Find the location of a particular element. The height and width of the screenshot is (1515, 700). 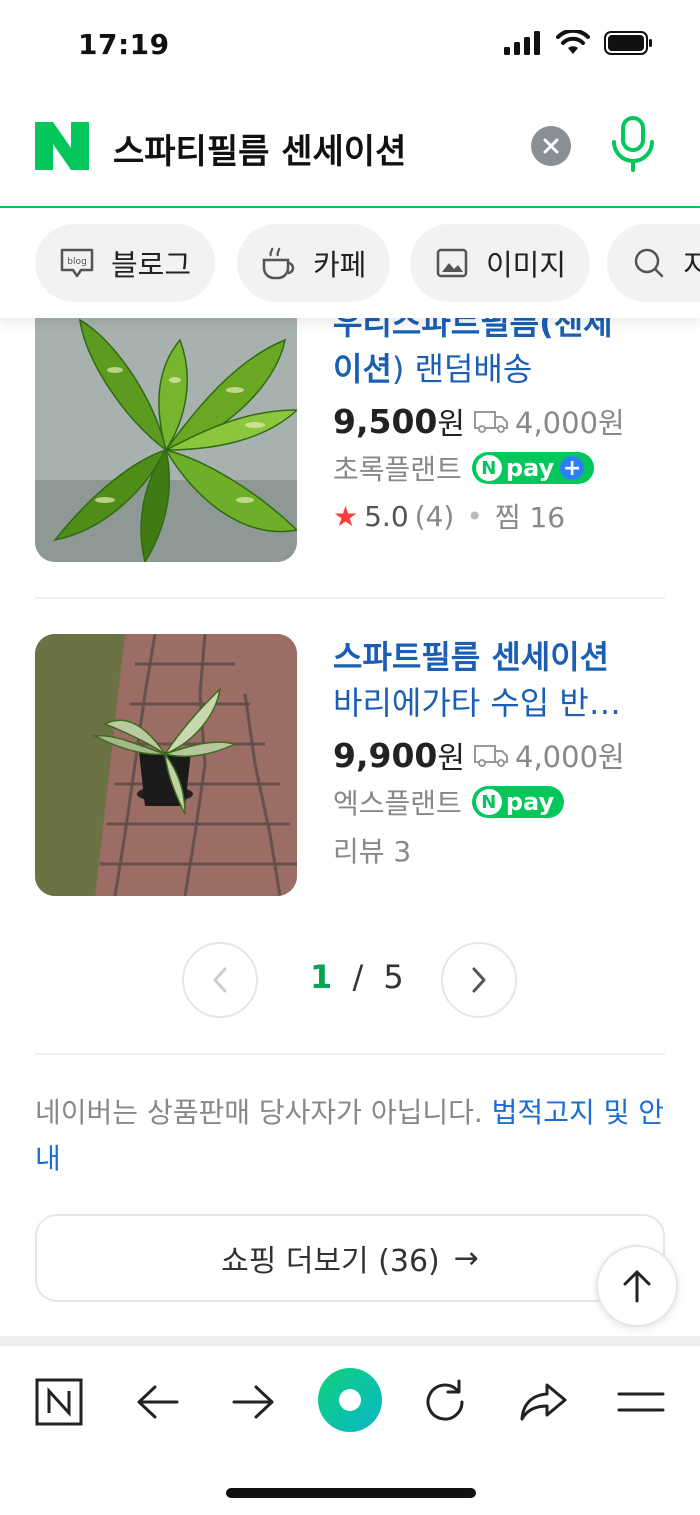

clear-search-button is located at coordinates (551, 146).